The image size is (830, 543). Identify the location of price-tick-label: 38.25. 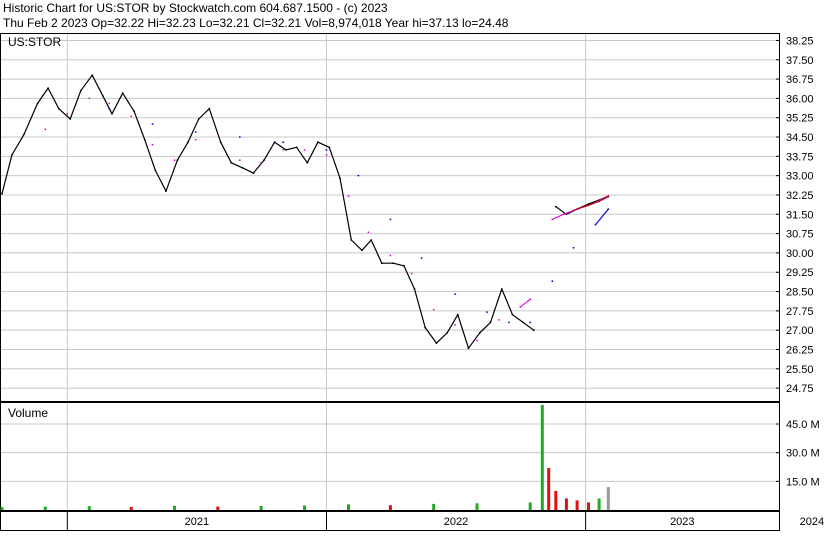
(800, 41).